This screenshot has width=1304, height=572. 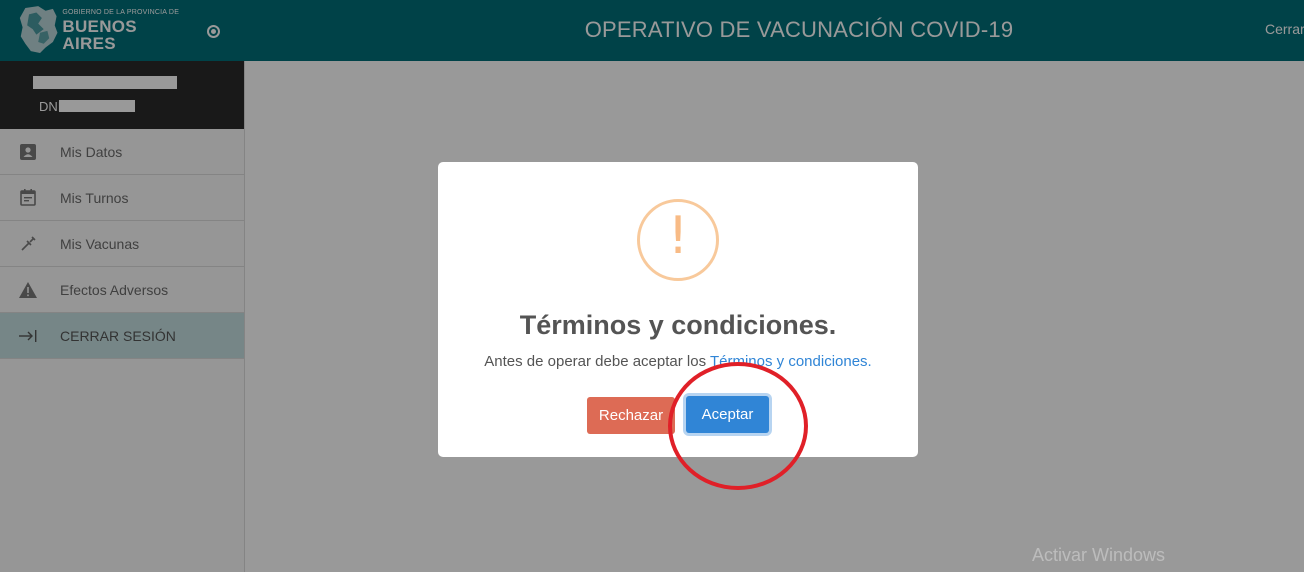 What do you see at coordinates (597, 361) in the screenshot?
I see `dialog-message-text: Antes de operar debe aceptar los` at bounding box center [597, 361].